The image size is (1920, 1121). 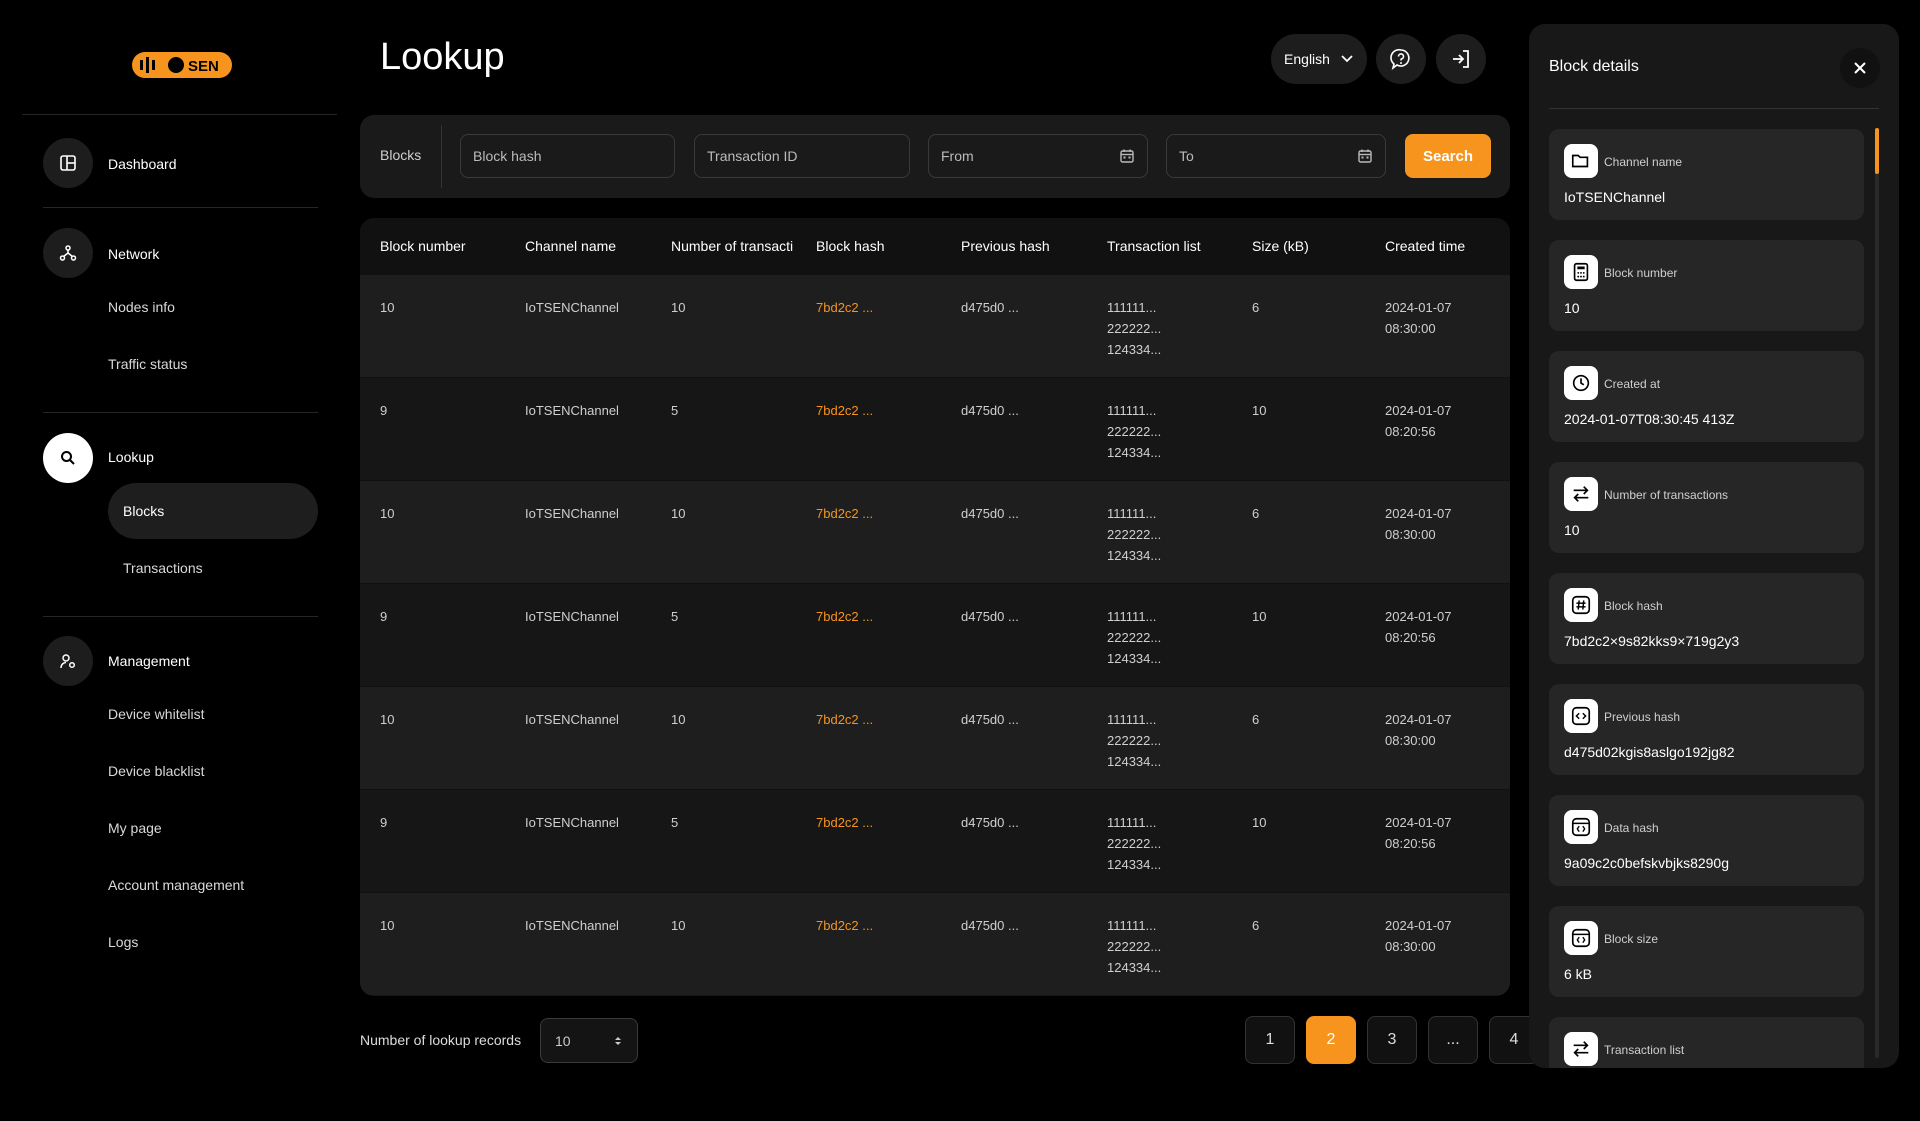 What do you see at coordinates (1186, 156) in the screenshot?
I see `to-date-placeholder: To` at bounding box center [1186, 156].